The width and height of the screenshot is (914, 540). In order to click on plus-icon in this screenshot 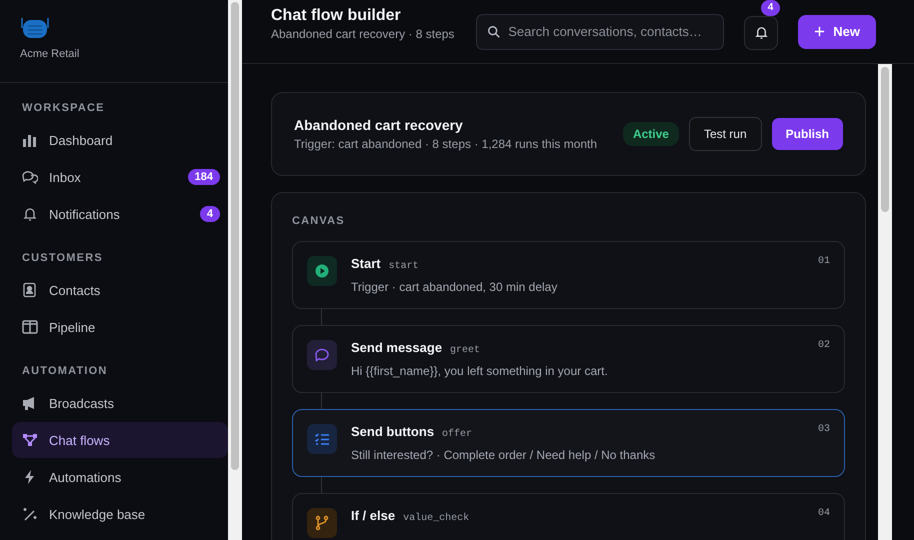, I will do `click(820, 31)`.